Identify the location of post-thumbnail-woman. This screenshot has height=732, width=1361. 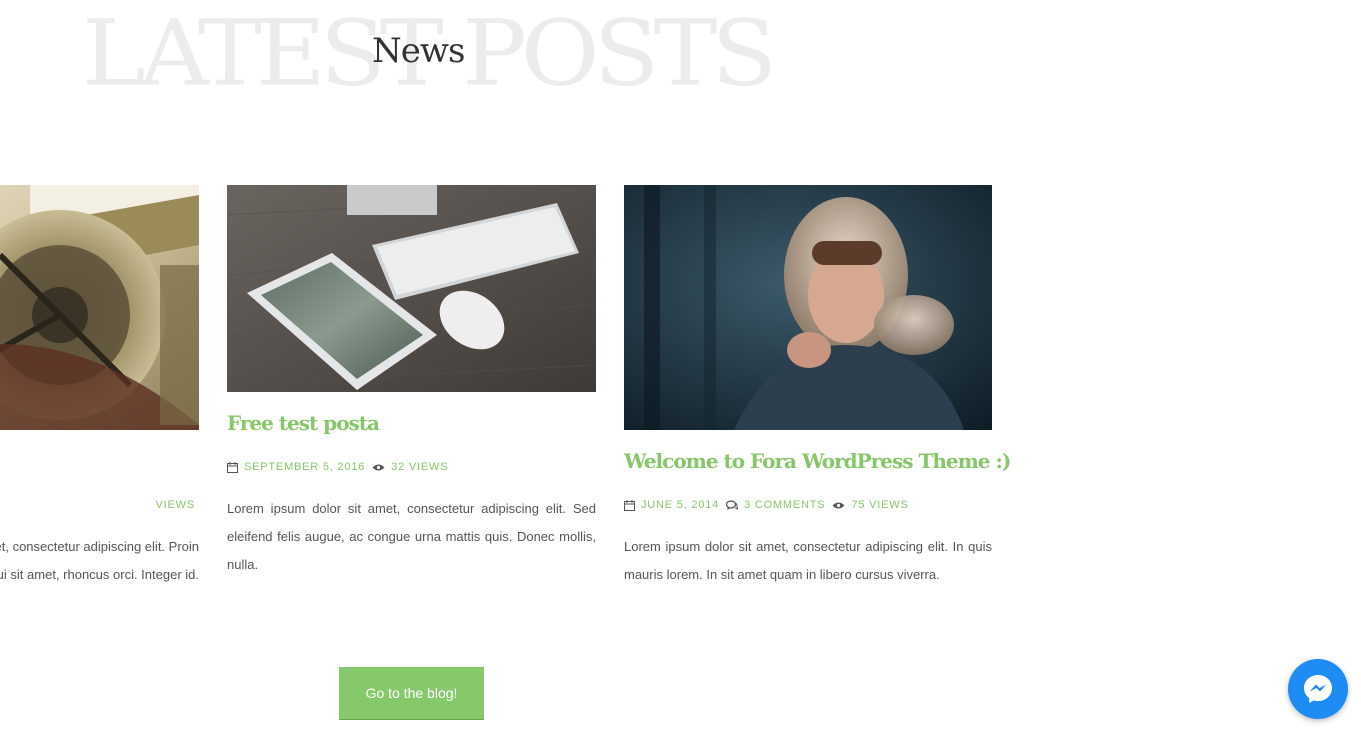
(808, 307).